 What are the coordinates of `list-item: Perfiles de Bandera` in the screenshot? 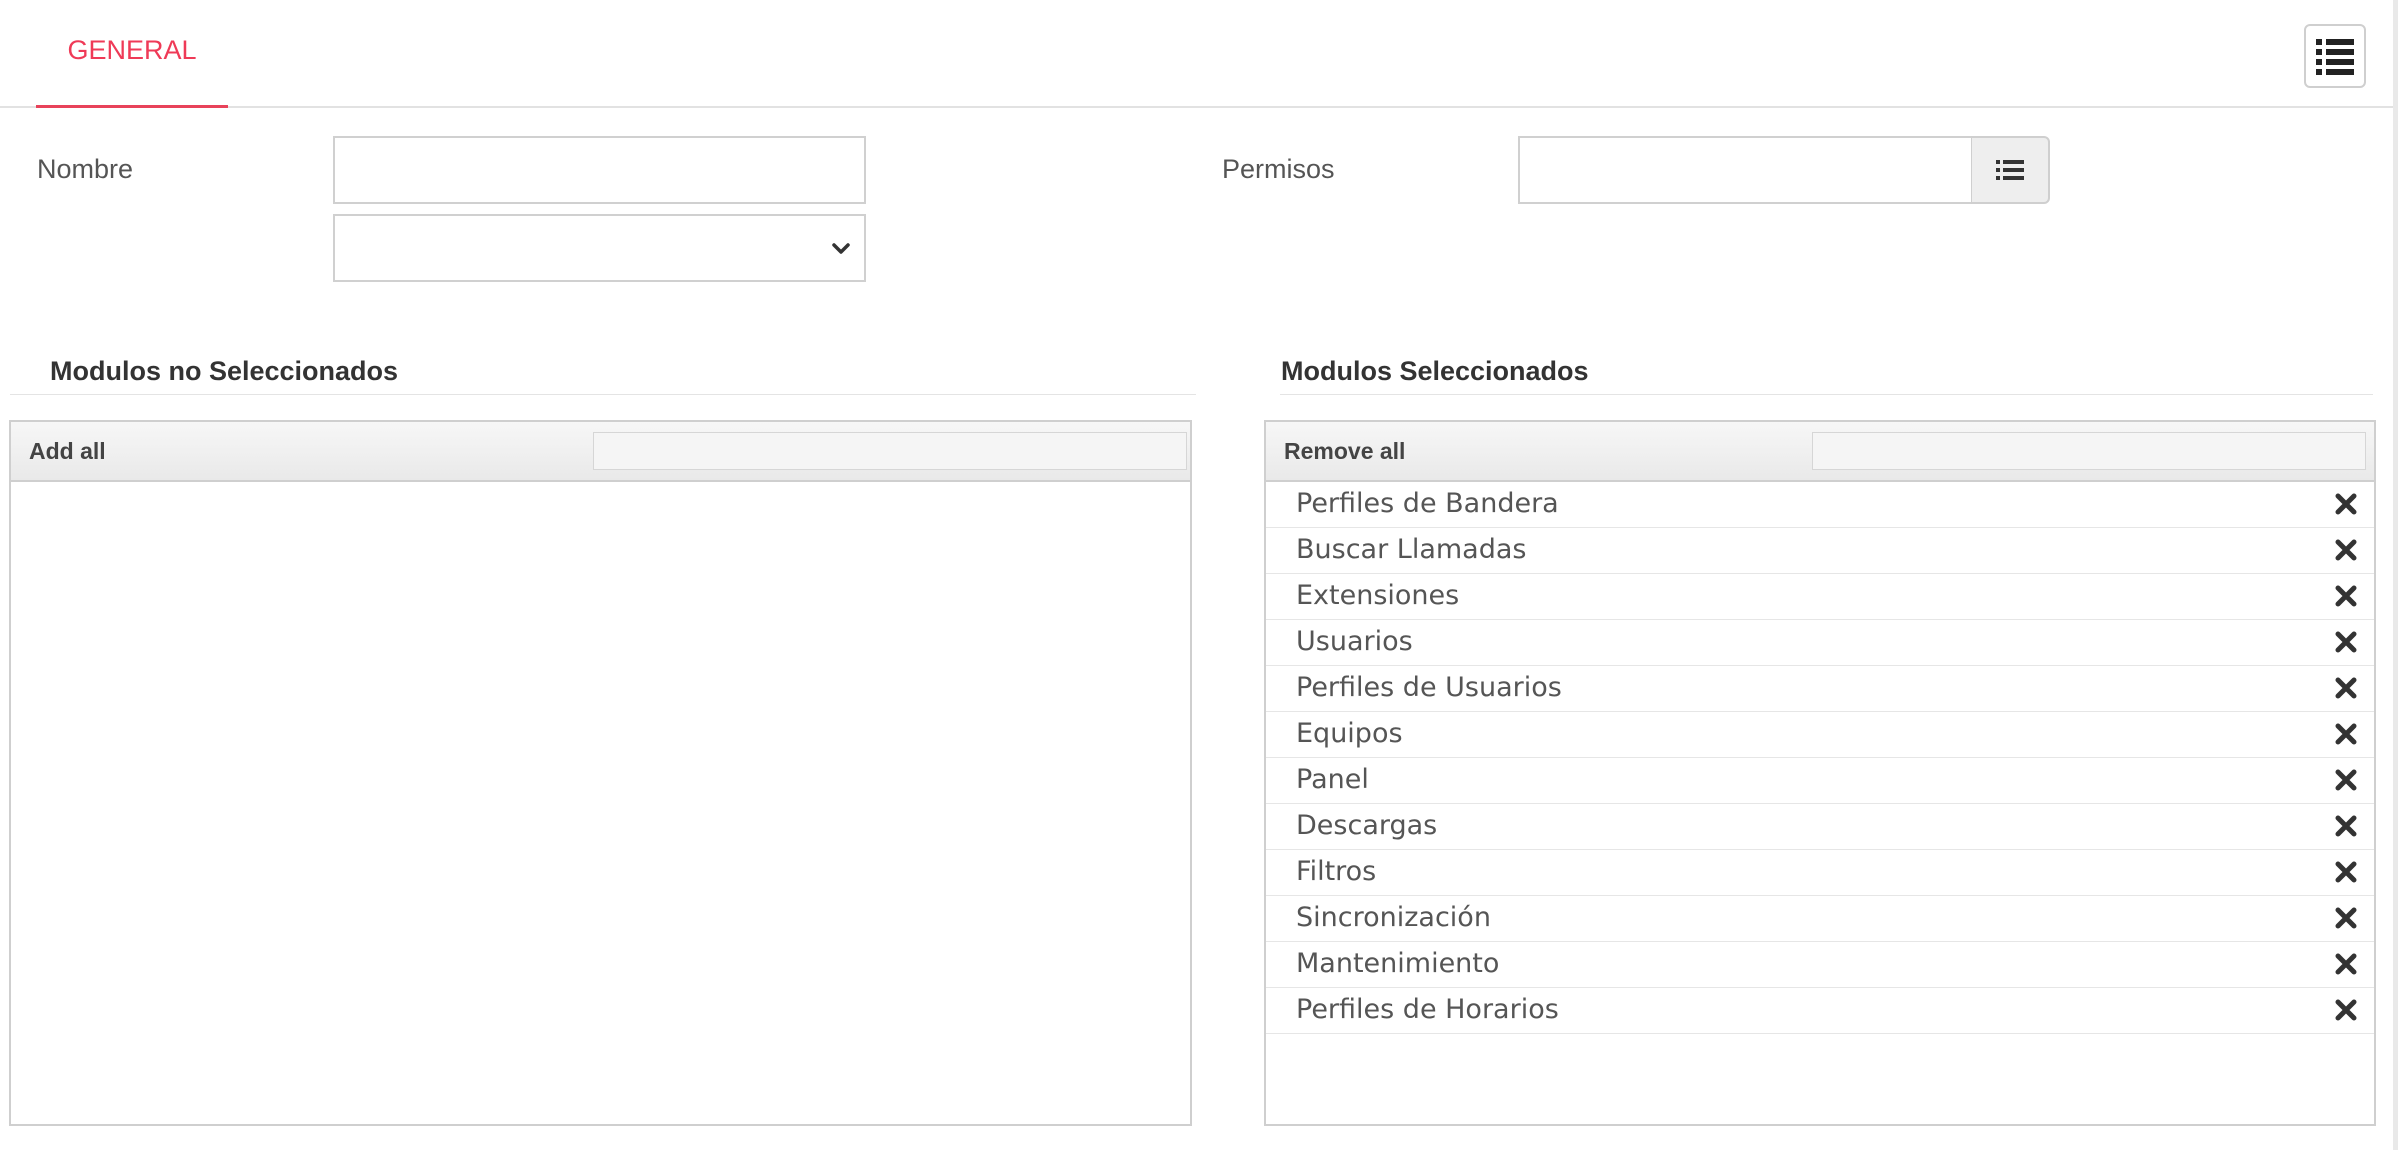 It's located at (1820, 505).